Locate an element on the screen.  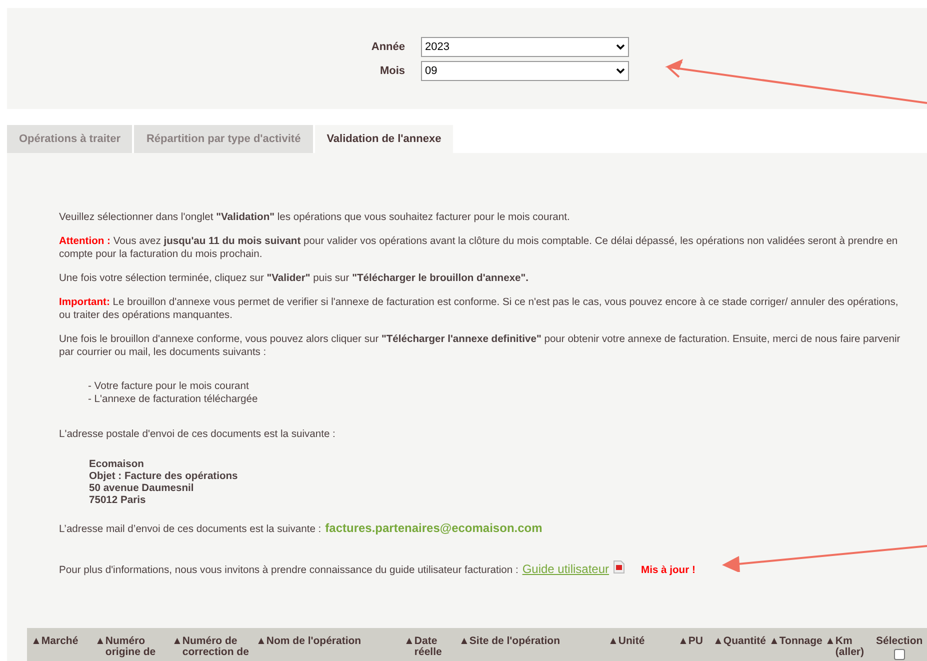
select-all-checkbox is located at coordinates (899, 654).